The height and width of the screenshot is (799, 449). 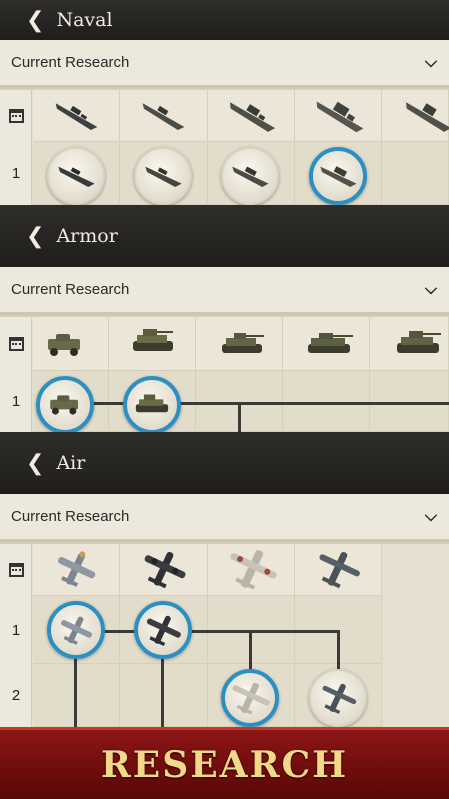 I want to click on heavy-bomber-icon, so click(x=252, y=569).